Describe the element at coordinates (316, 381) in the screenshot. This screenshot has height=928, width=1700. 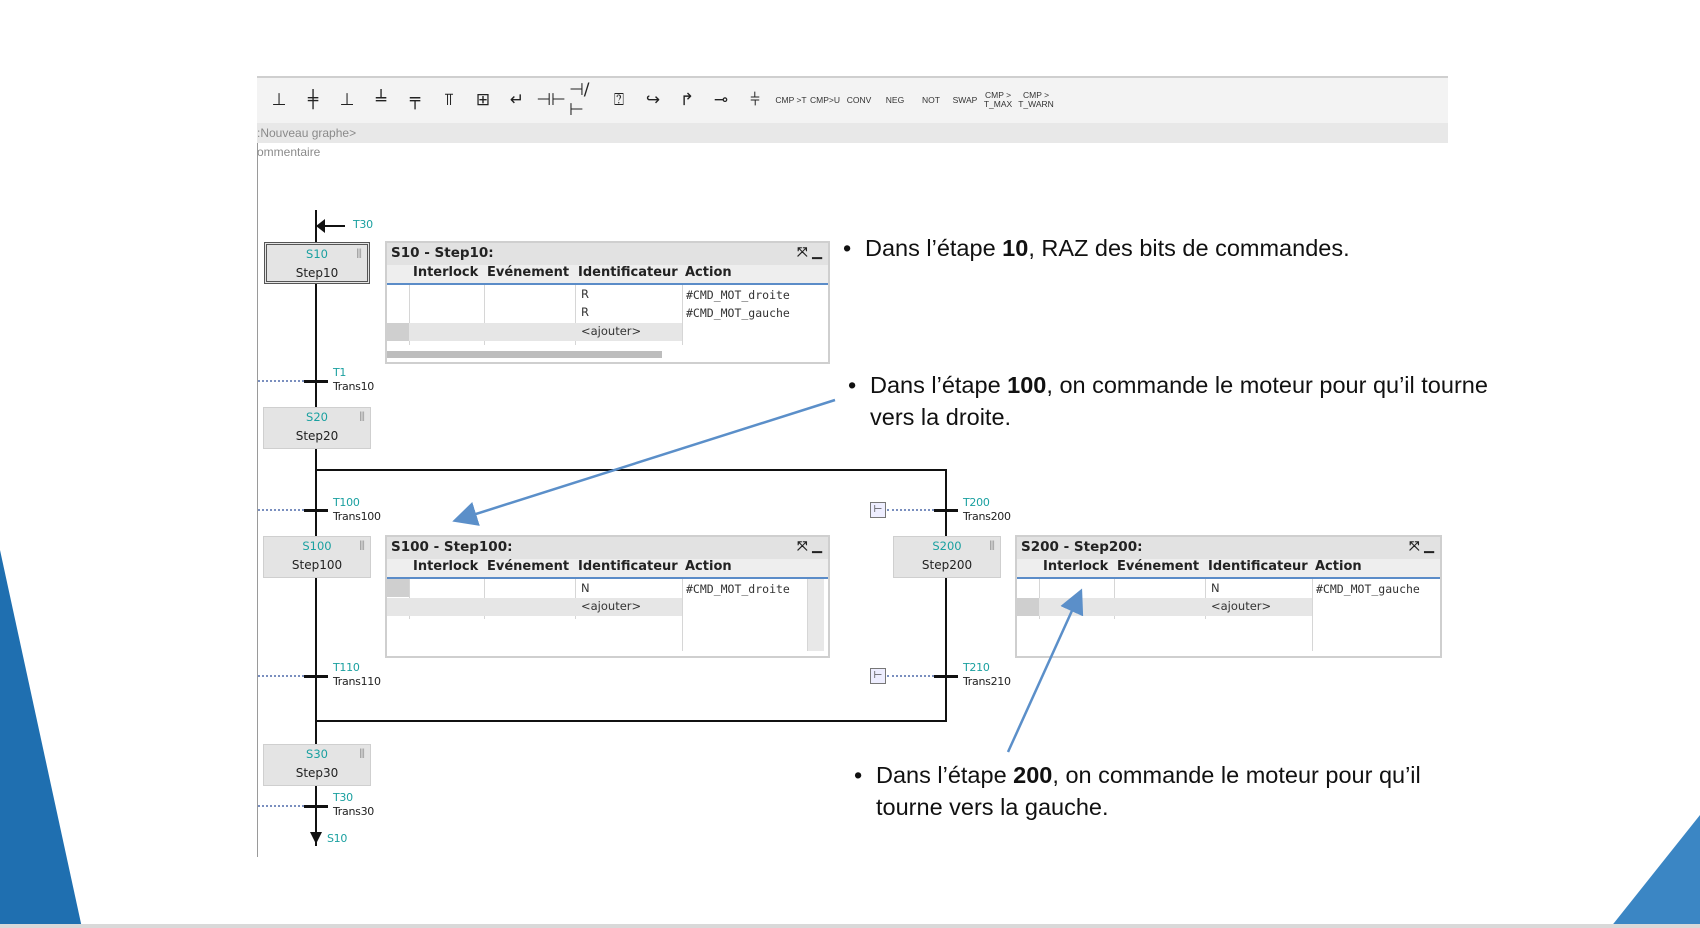
I see `transition-t1` at that location.